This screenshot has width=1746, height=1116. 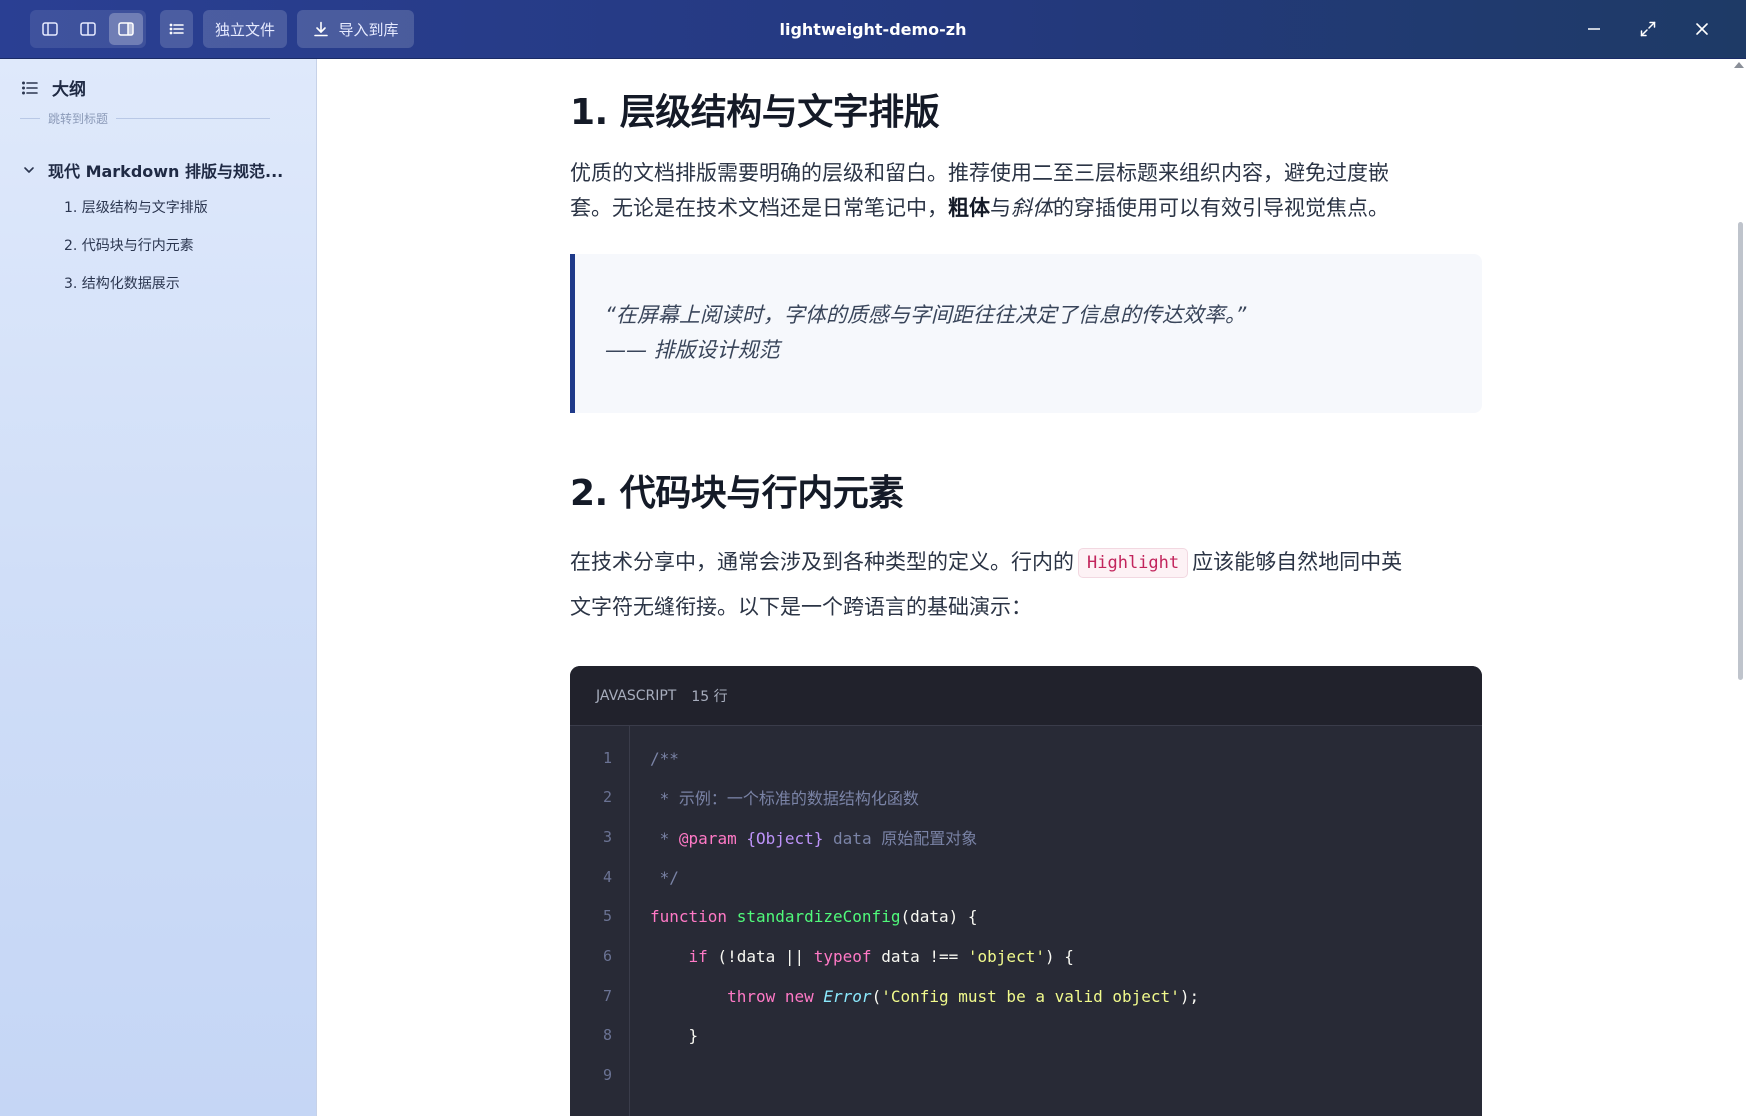 What do you see at coordinates (607, 996) in the screenshot?
I see `line-number: 7` at bounding box center [607, 996].